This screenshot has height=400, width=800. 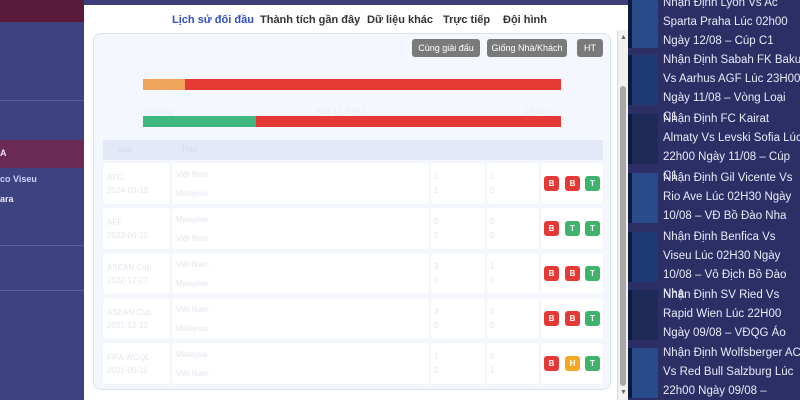 I want to click on halftime-cell: 20, so click(x=513, y=318).